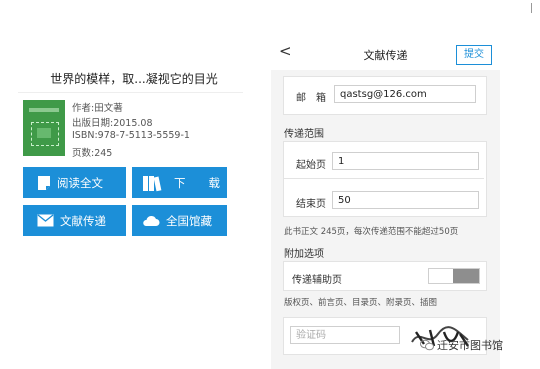 The width and height of the screenshot is (540, 369). I want to click on end-page-input: 50, so click(405, 200).